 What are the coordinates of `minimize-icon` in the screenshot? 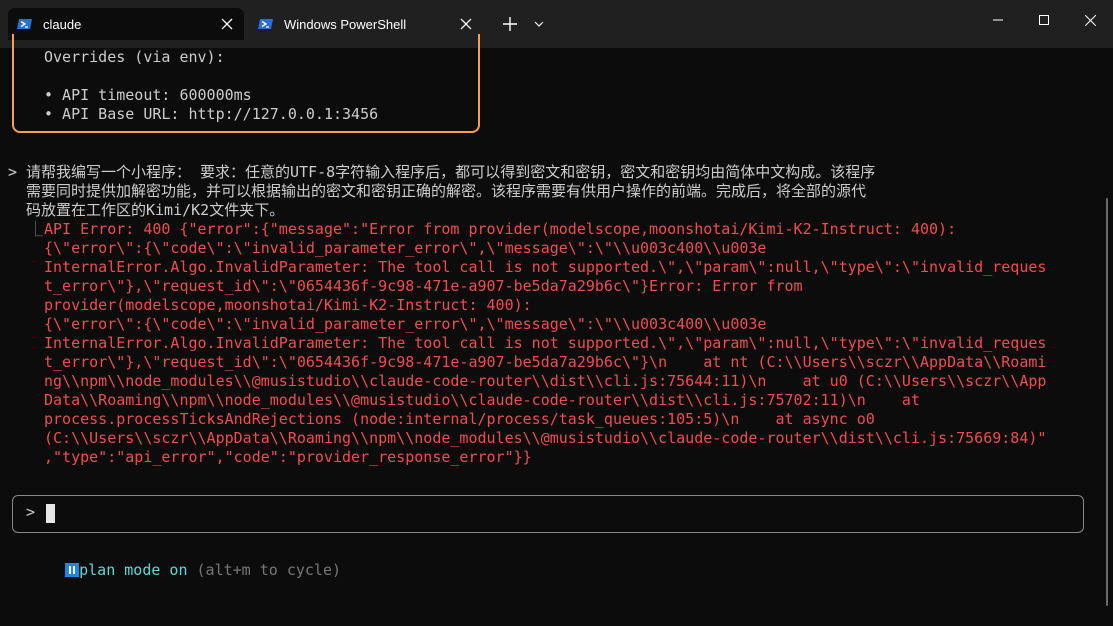 It's located at (998, 20).